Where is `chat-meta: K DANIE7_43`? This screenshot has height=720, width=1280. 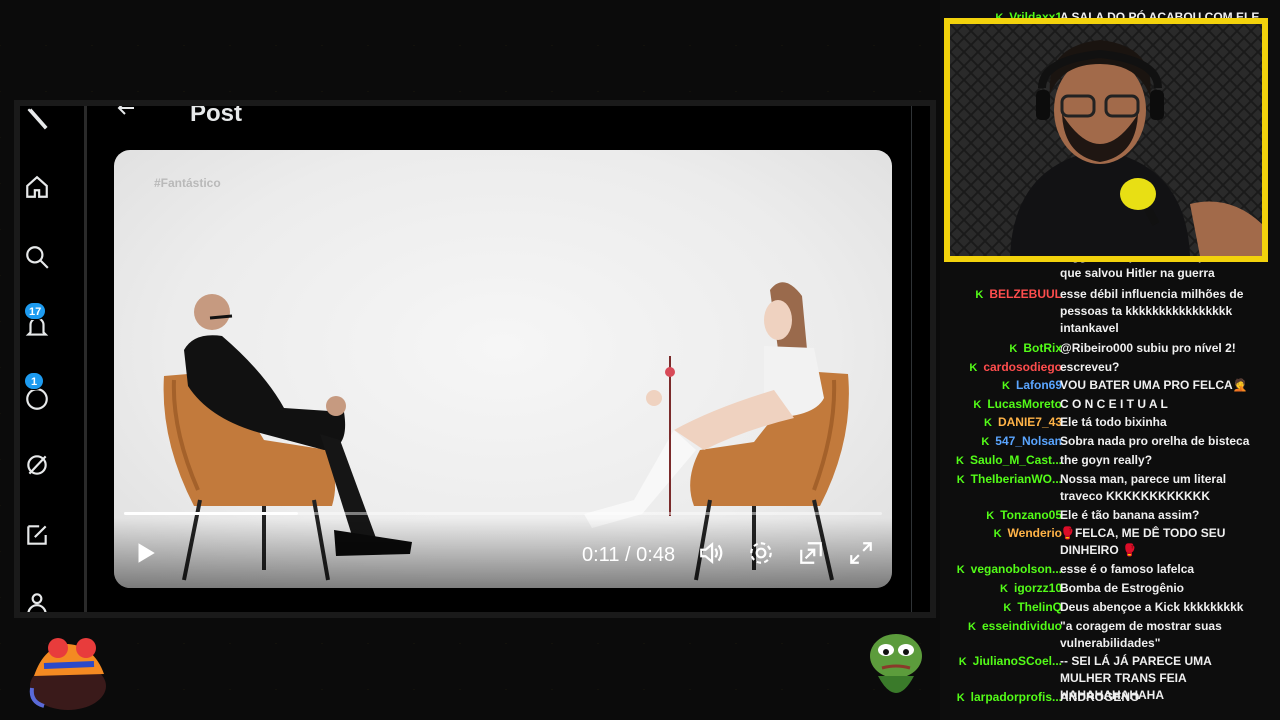 chat-meta: K DANIE7_43 is located at coordinates (1023, 423).